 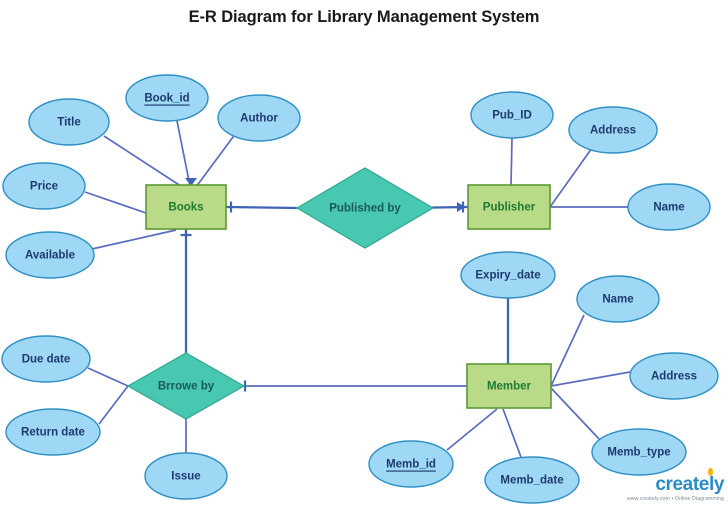 I want to click on attribute-label: Expiry_date, so click(x=507, y=276).